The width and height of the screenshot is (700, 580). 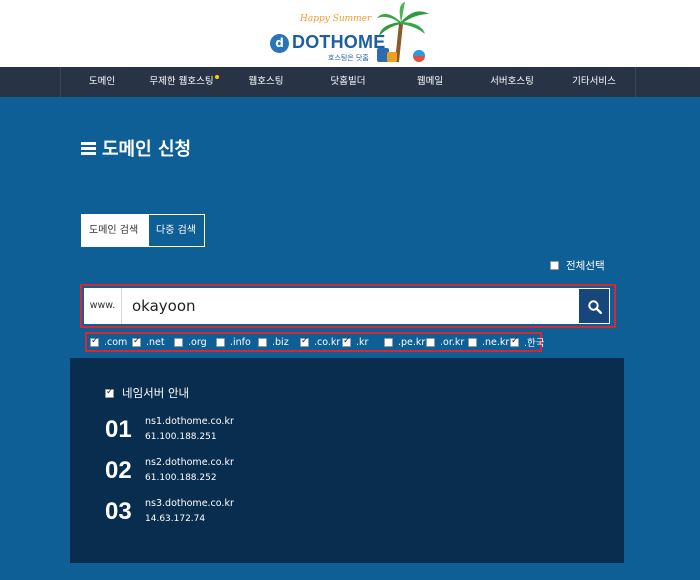 I want to click on tld-option-com: .com, so click(x=109, y=342).